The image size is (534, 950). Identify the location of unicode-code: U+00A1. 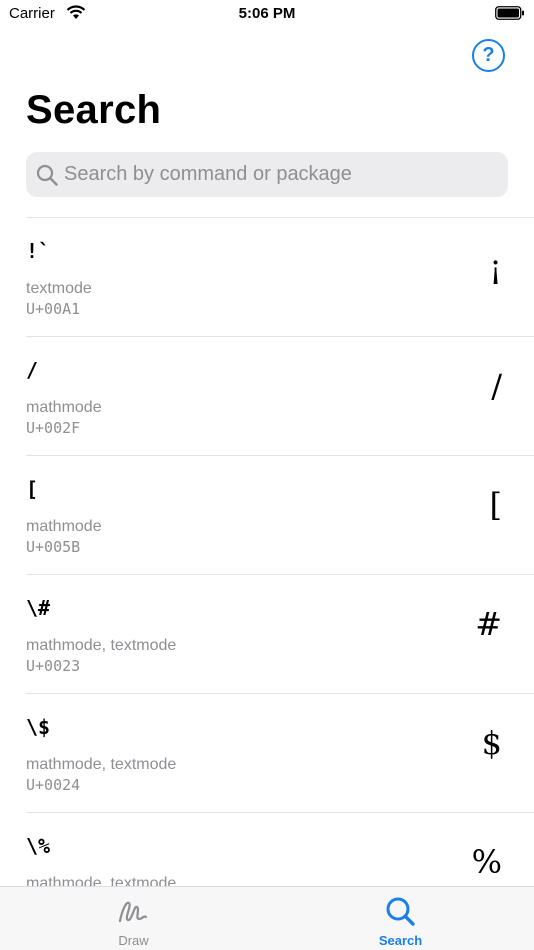
(53, 309).